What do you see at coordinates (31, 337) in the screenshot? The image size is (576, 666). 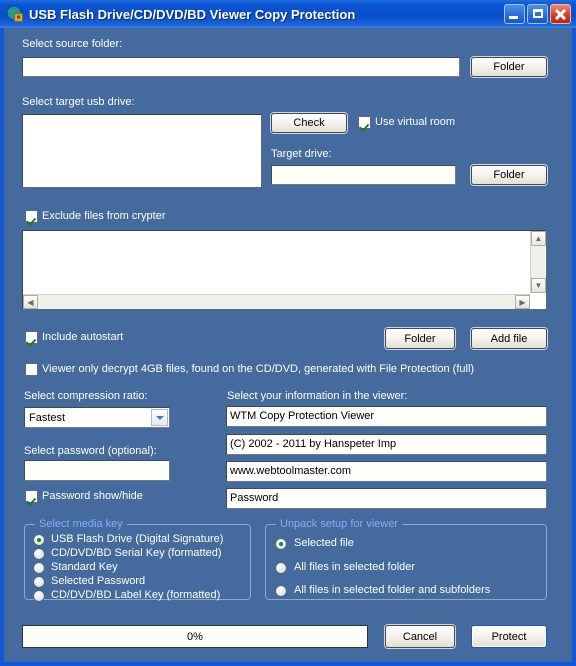 I see `include-autostart-checkbox` at bounding box center [31, 337].